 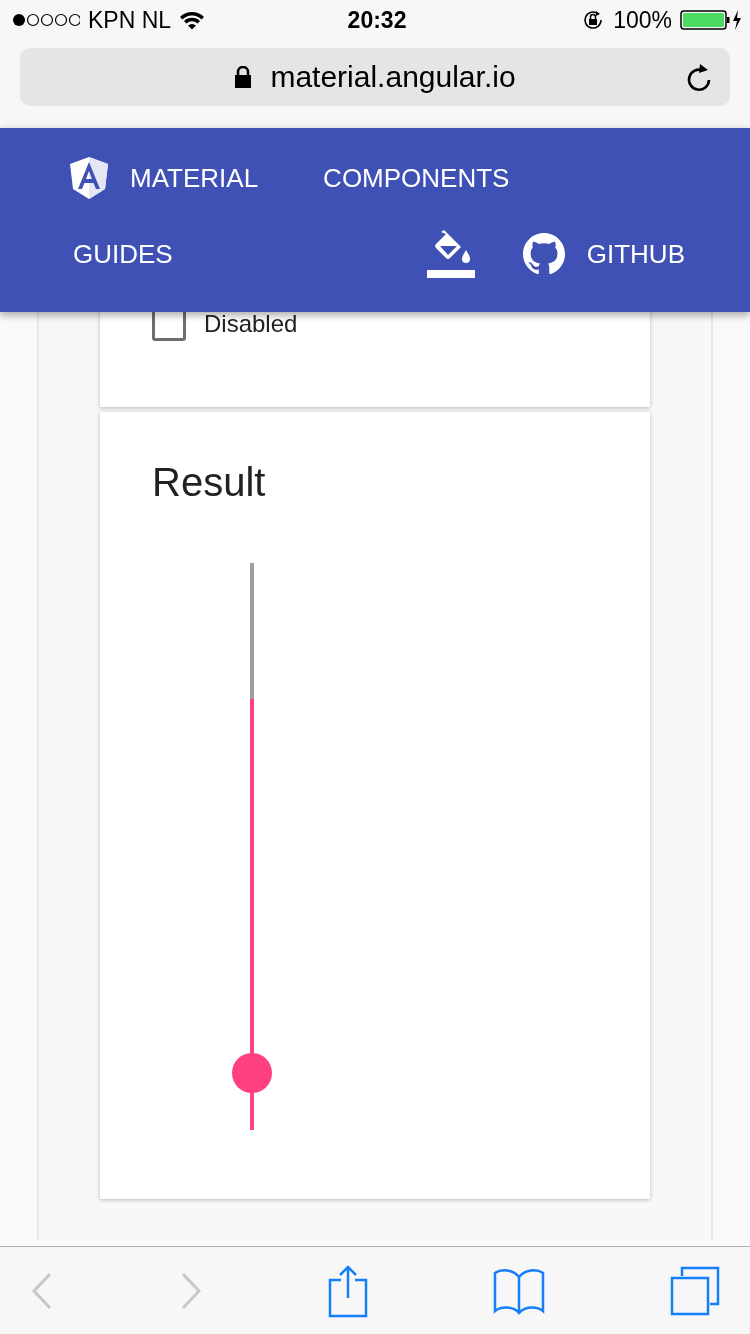 I want to click on page-url: material.angular.io, so click(x=393, y=77).